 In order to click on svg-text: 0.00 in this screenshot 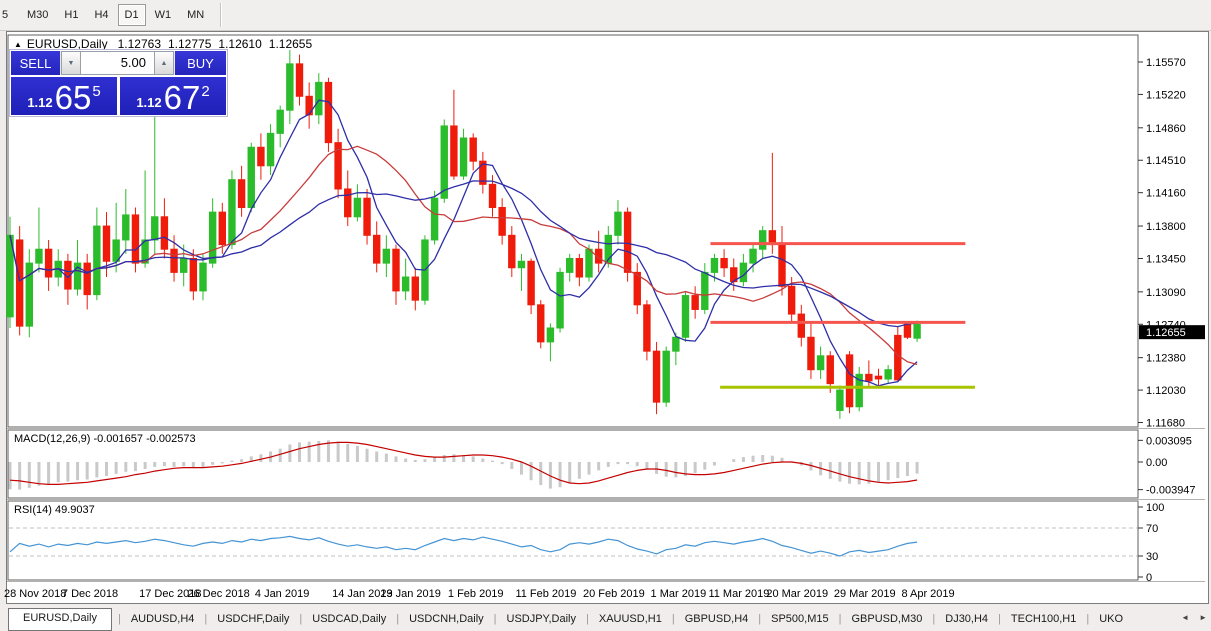, I will do `click(1156, 463)`.